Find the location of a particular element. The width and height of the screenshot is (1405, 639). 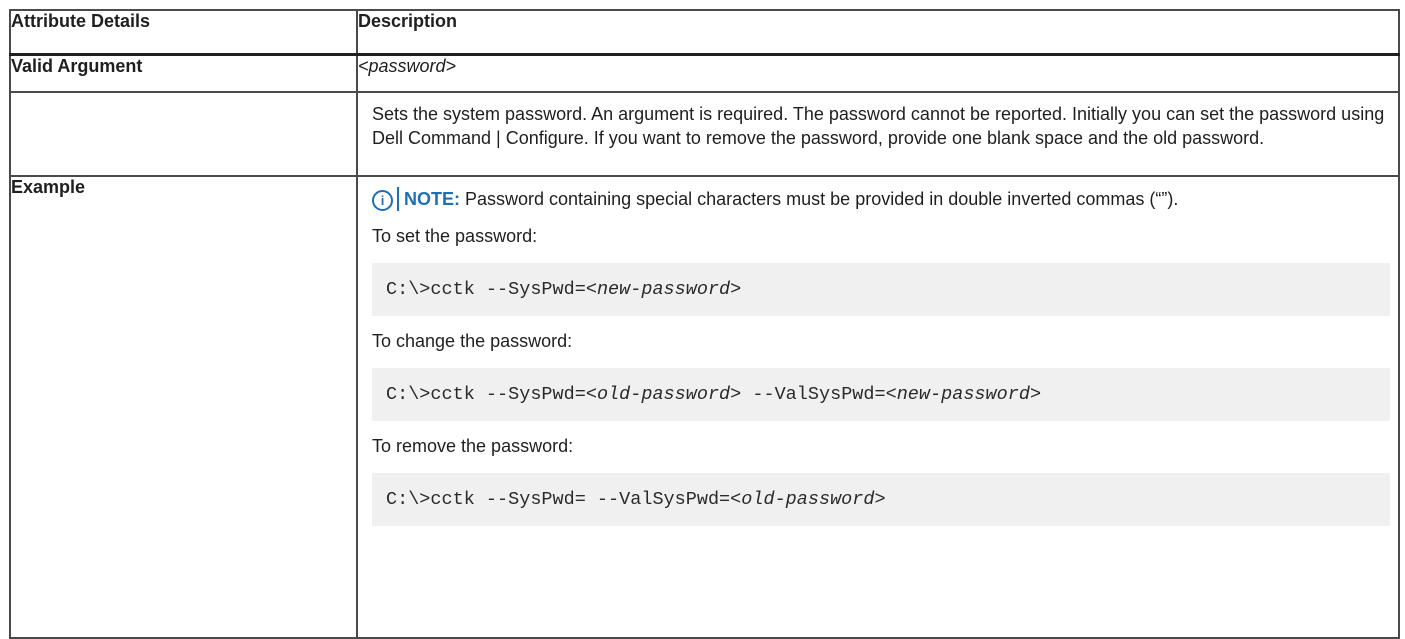

header-attribute-details: Attribute Details is located at coordinates (183, 32).